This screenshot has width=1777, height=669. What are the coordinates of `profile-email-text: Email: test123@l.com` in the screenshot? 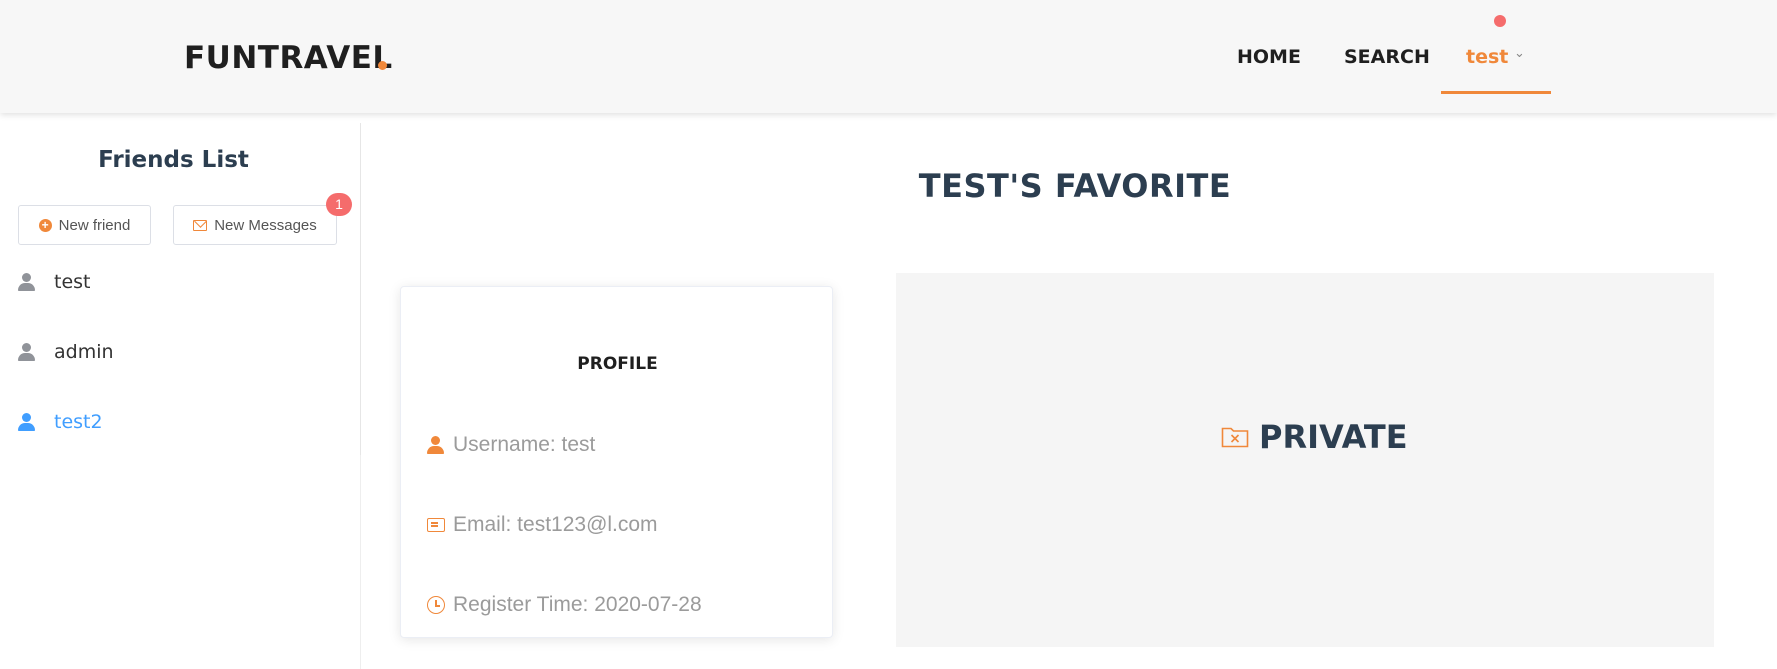 It's located at (555, 524).